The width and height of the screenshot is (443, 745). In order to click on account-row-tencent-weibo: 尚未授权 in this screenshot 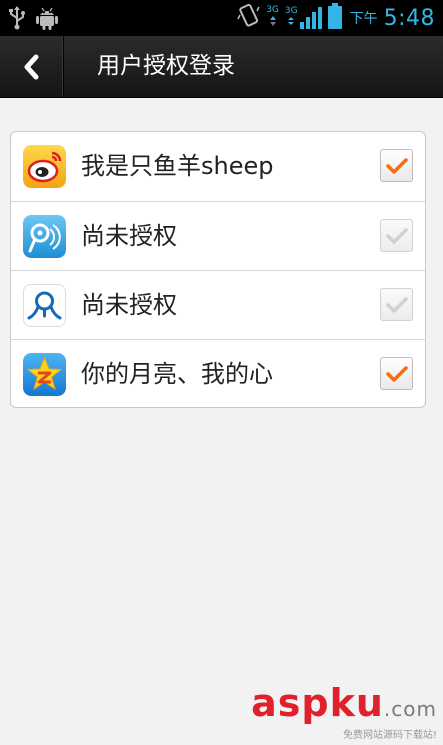, I will do `click(218, 235)`.